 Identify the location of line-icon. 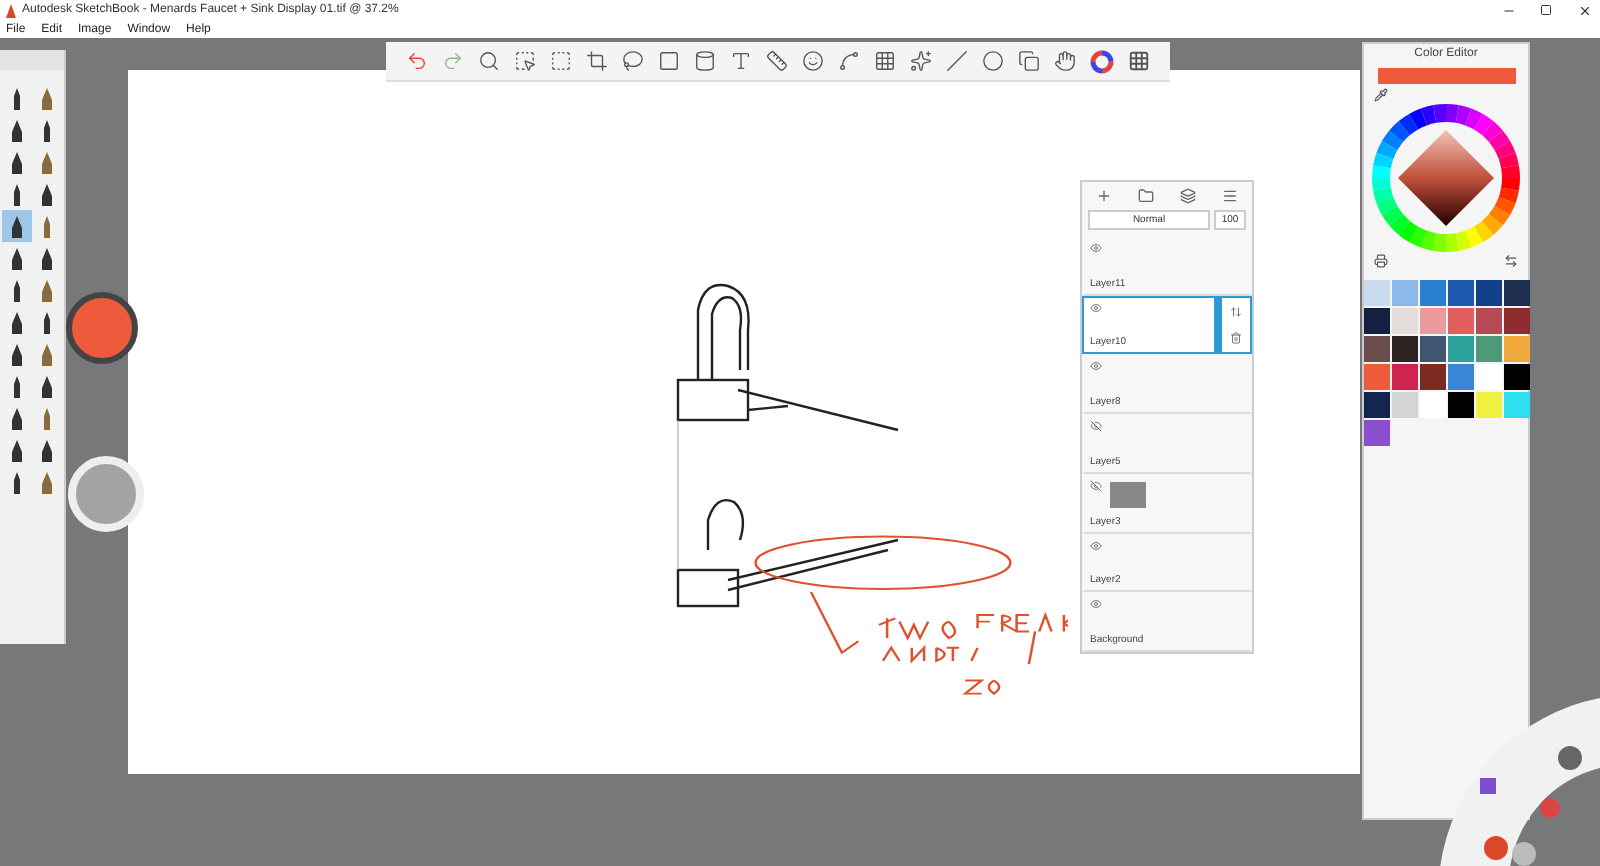
(957, 61).